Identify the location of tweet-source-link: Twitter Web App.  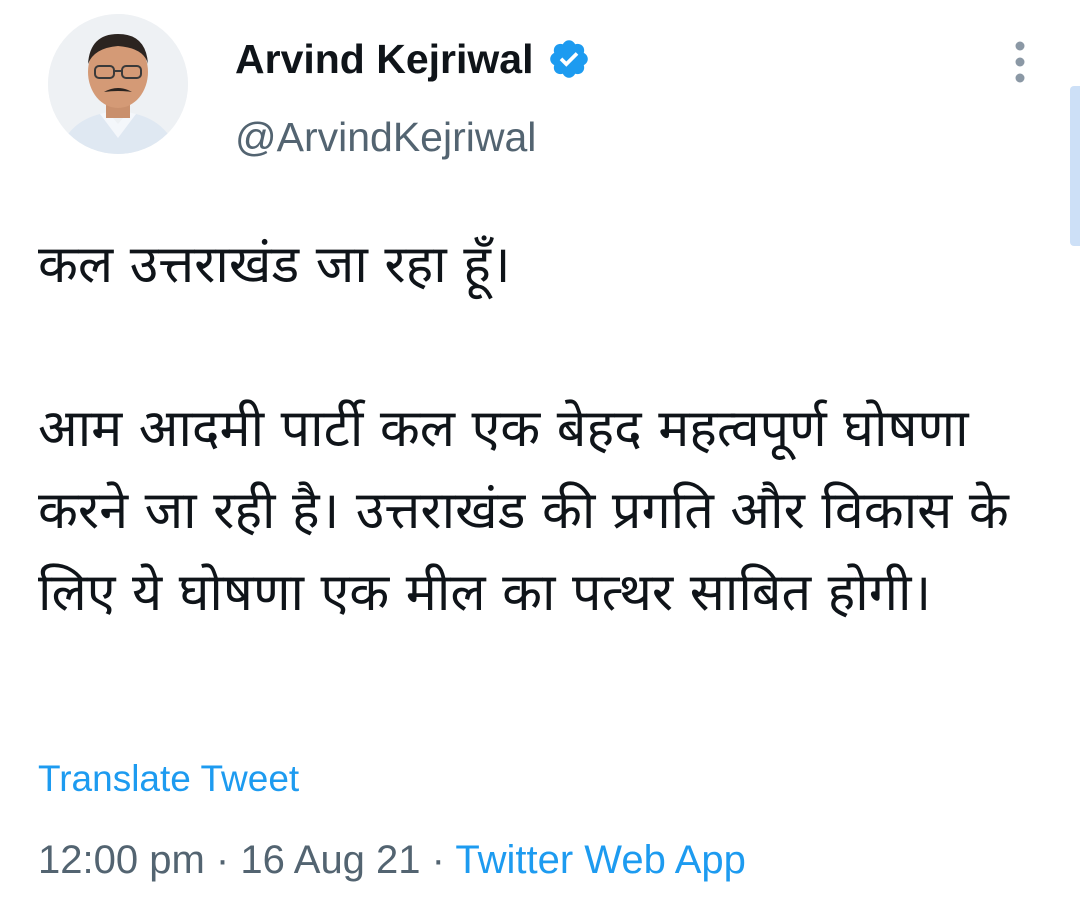
(600, 860).